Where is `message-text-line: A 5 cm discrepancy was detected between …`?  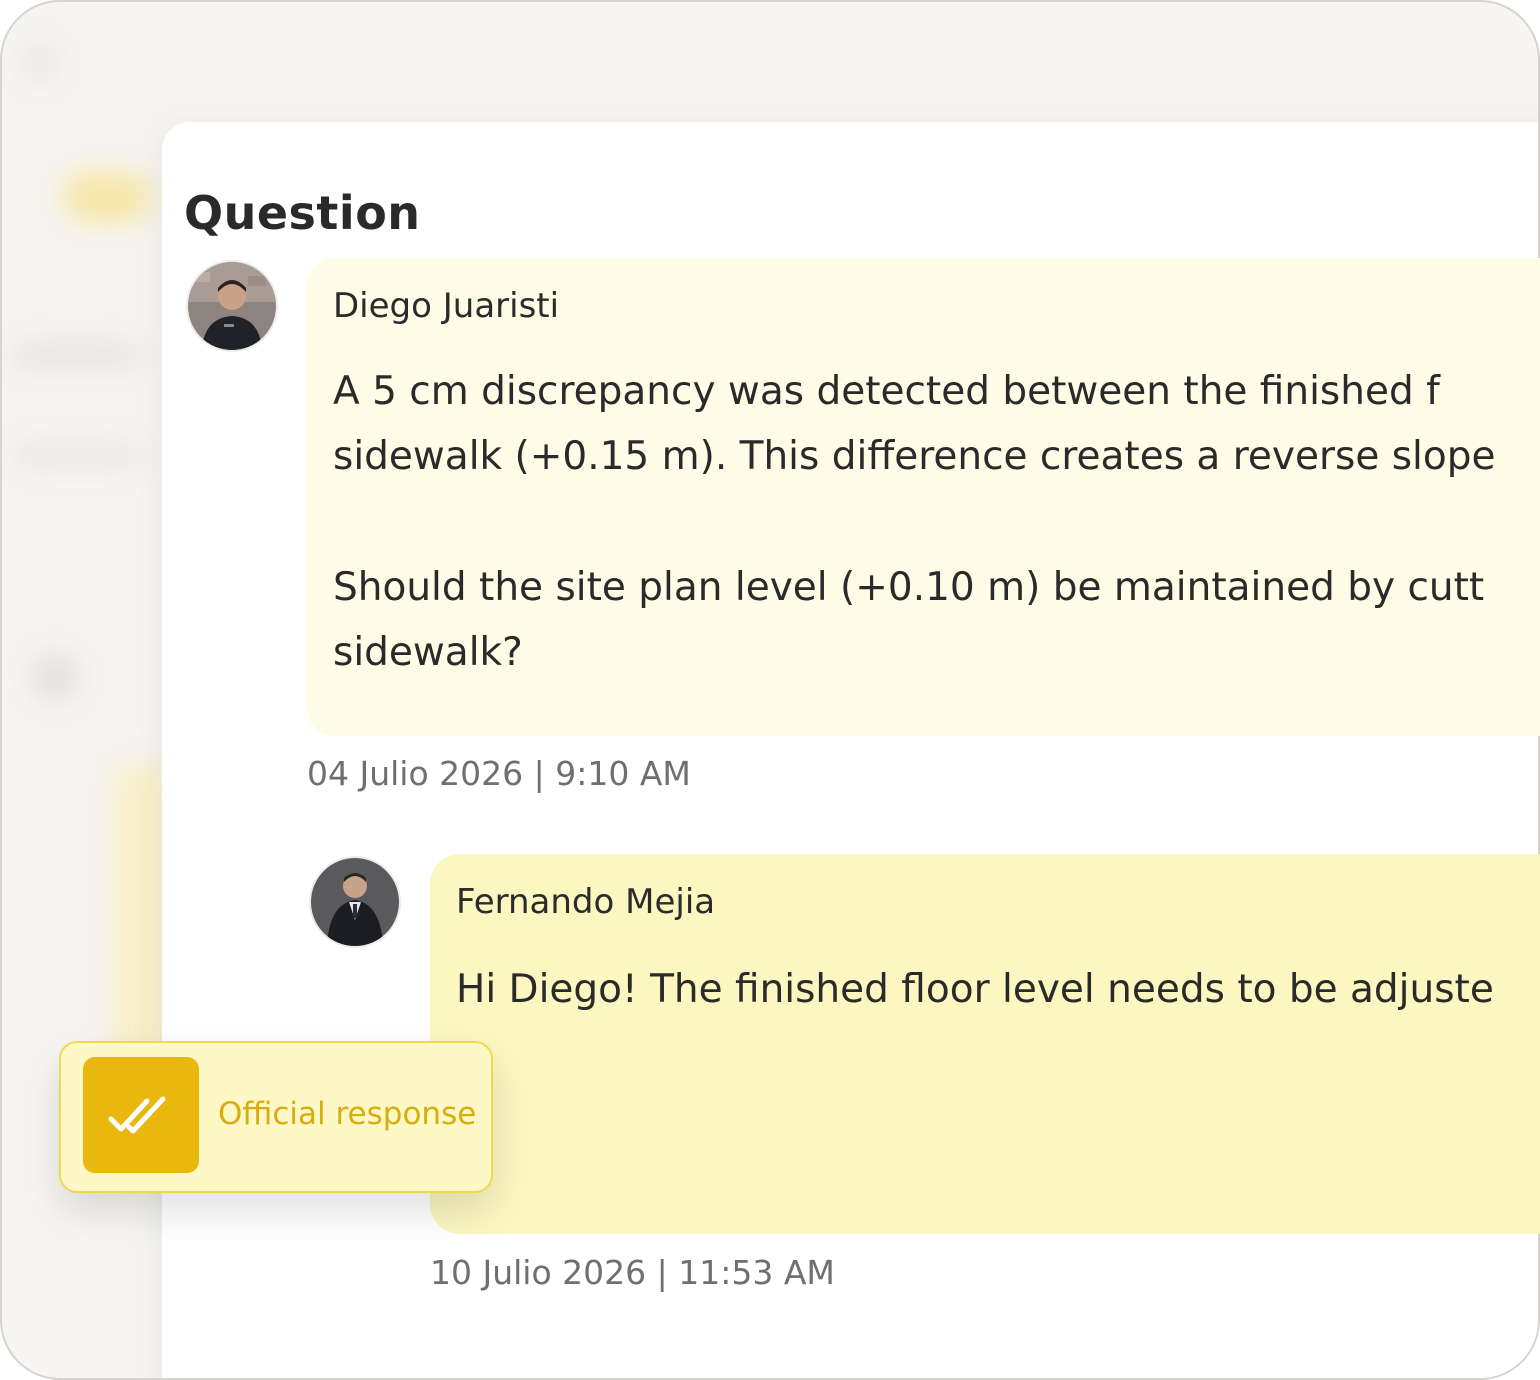 message-text-line: A 5 cm discrepancy was detected between … is located at coordinates (886, 391).